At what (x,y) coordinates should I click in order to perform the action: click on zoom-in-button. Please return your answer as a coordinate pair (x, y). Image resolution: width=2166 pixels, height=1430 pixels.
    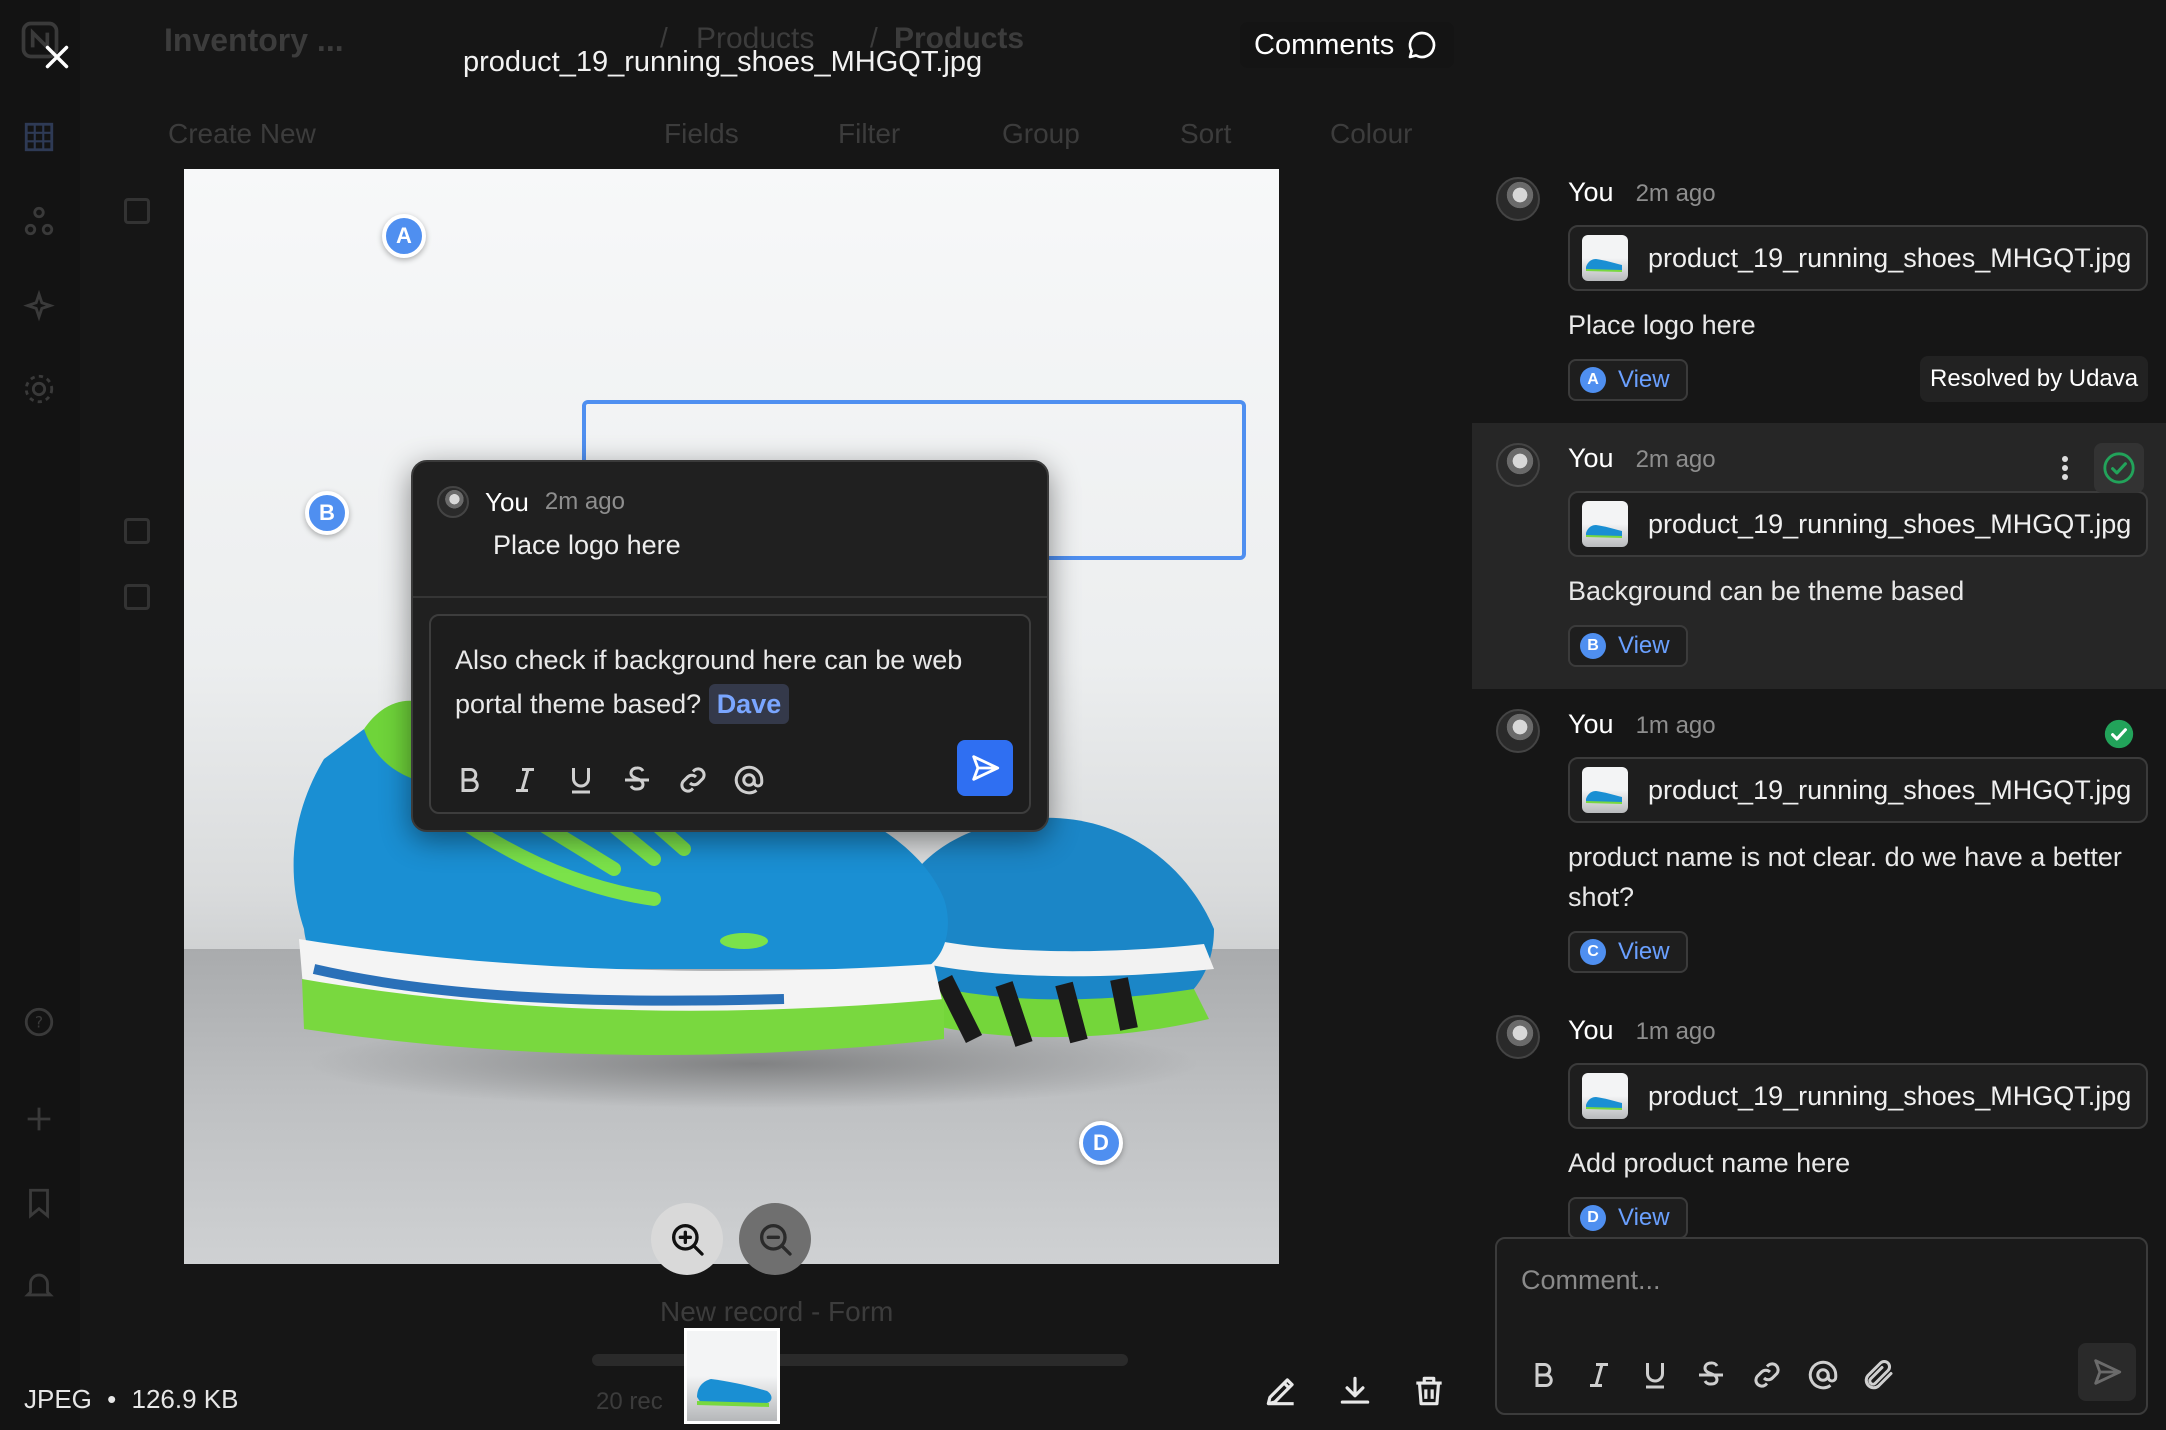
    Looking at the image, I should click on (687, 1239).